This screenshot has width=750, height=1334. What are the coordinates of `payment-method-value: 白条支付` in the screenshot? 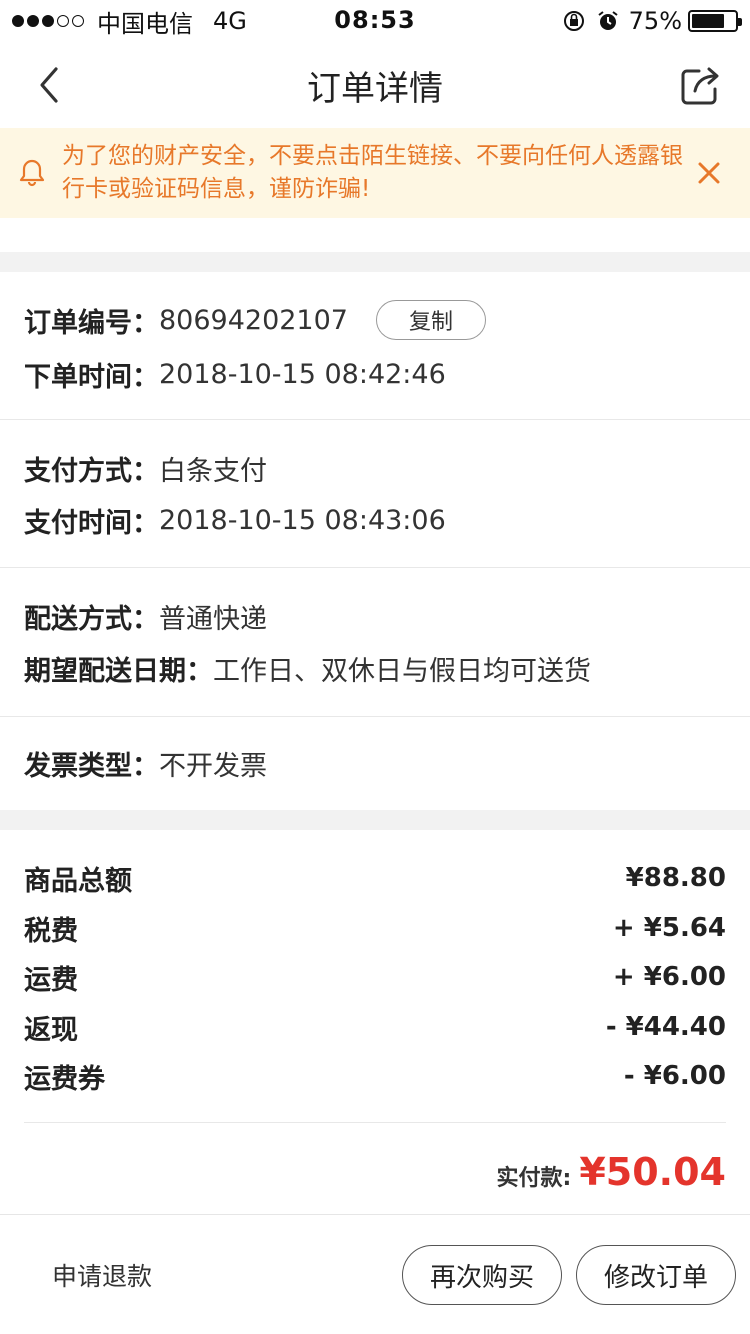 It's located at (213, 471).